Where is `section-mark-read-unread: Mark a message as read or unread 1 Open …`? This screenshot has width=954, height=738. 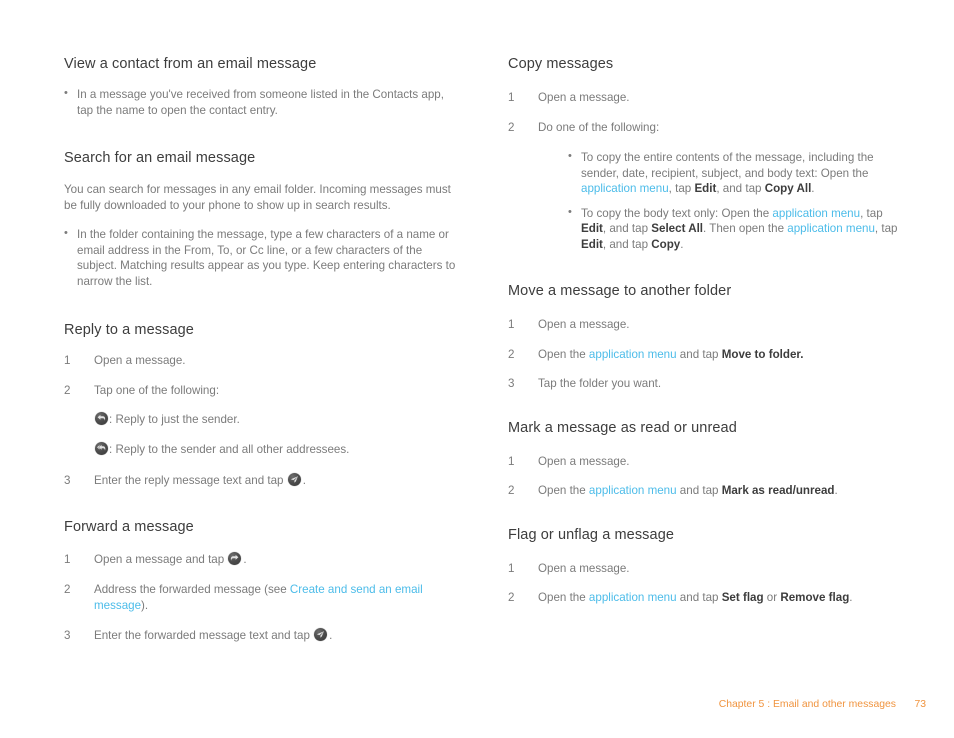 section-mark-read-unread: Mark a message as read or unread 1 Open … is located at coordinates (704, 459).